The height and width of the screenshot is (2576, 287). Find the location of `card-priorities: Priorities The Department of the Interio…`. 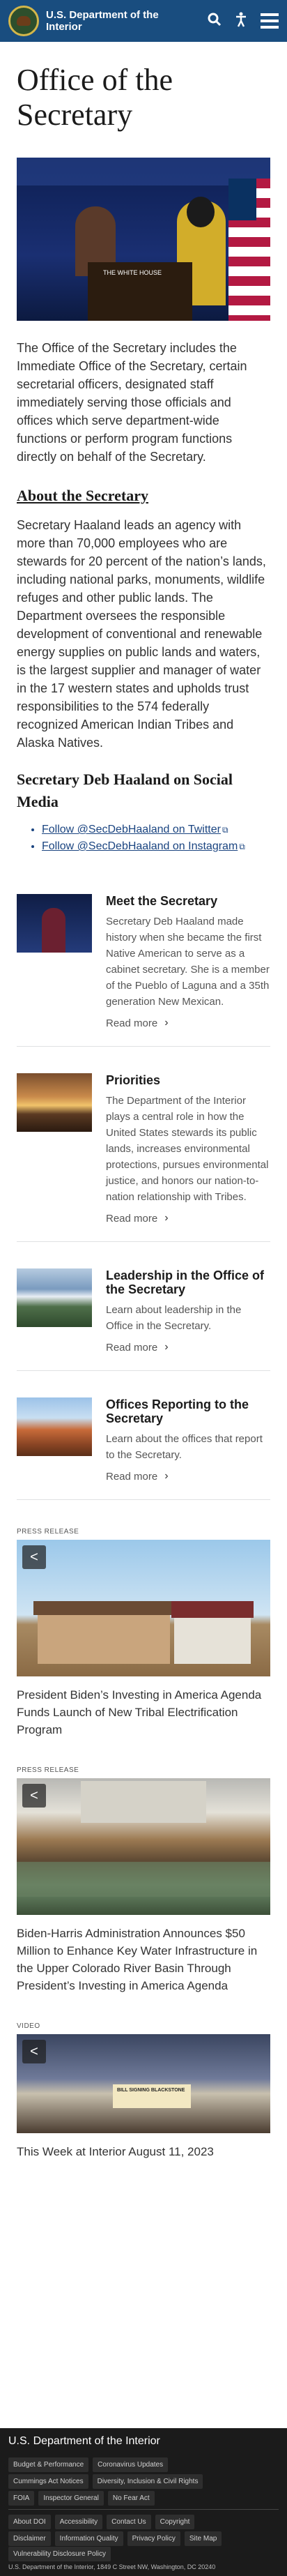

card-priorities: Priorities The Department of the Interio… is located at coordinates (143, 1157).